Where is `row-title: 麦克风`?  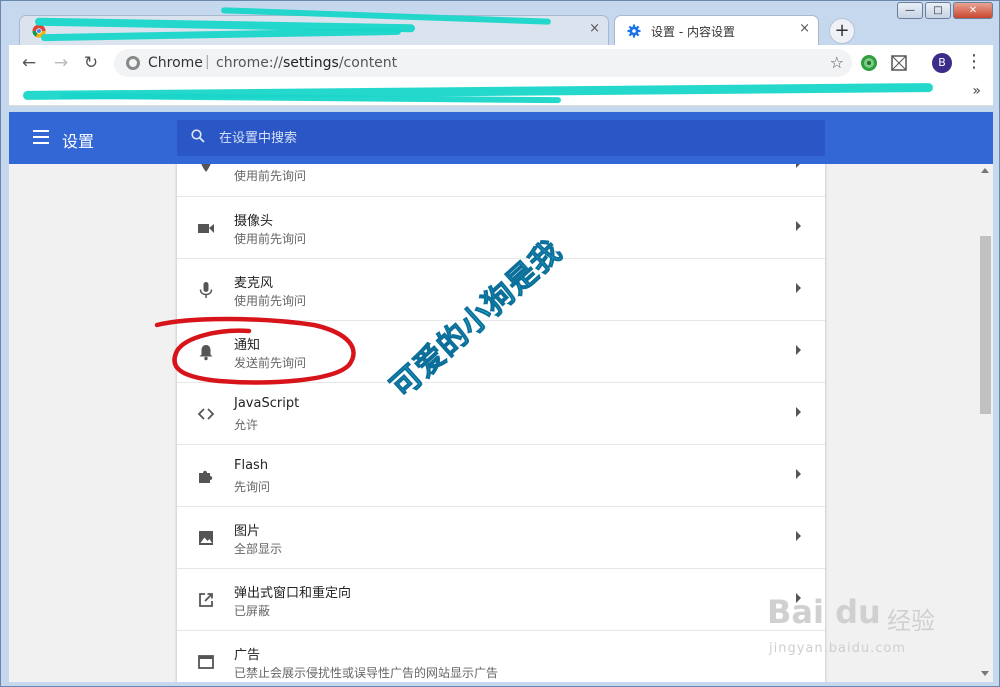 row-title: 麦克风 is located at coordinates (254, 283).